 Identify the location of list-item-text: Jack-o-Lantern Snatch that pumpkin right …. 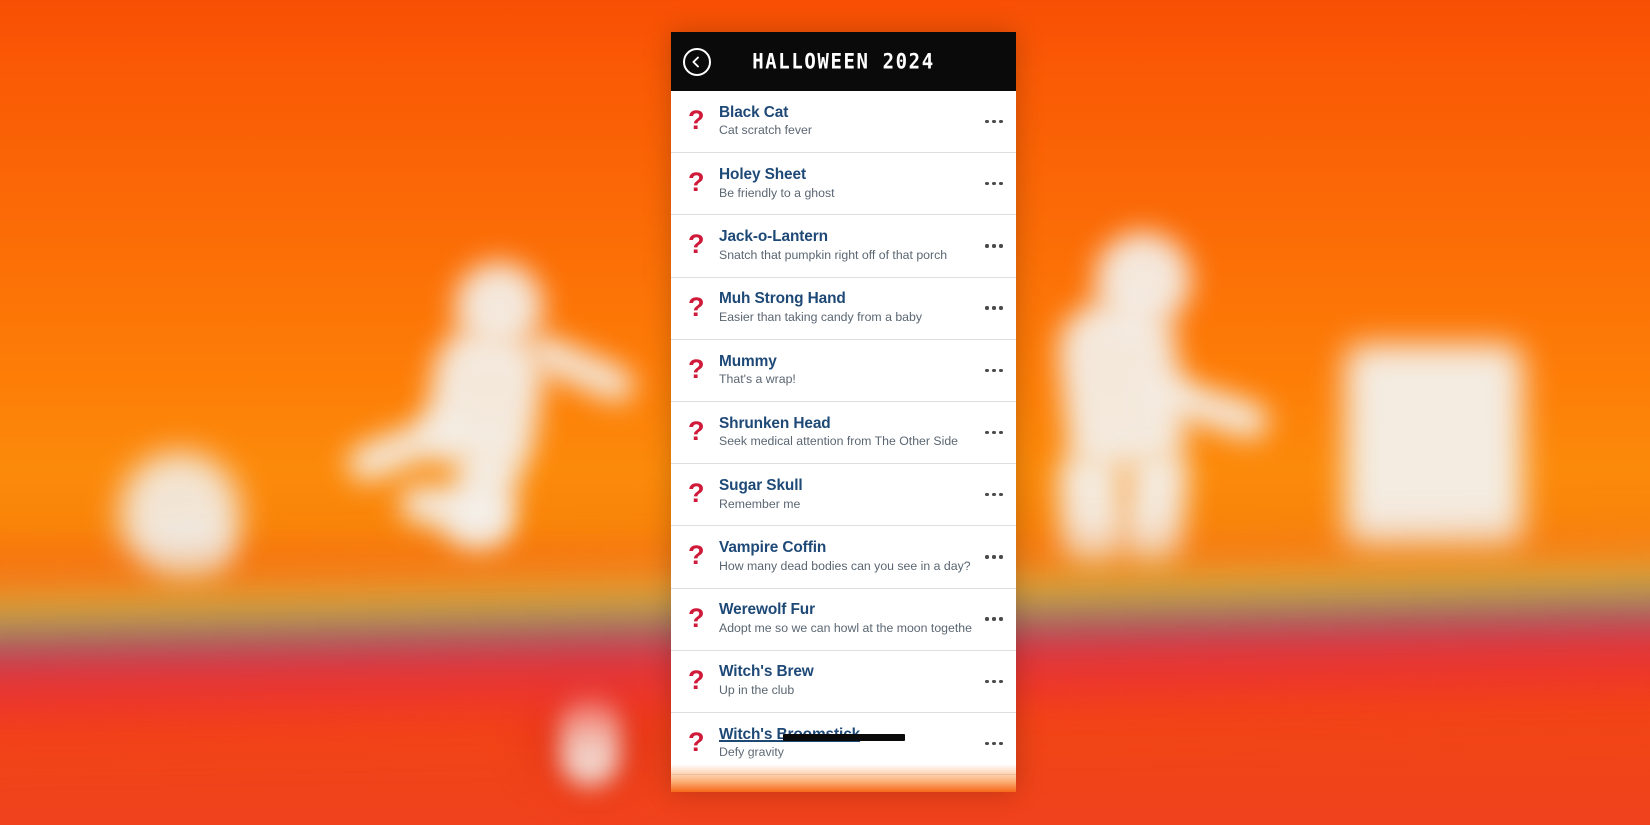
(845, 246).